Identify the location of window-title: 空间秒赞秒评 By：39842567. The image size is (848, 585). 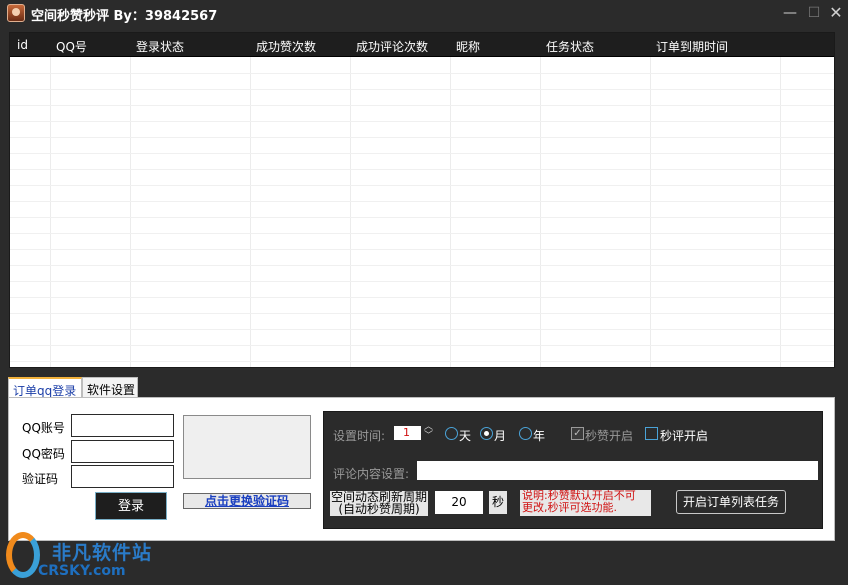
(124, 16).